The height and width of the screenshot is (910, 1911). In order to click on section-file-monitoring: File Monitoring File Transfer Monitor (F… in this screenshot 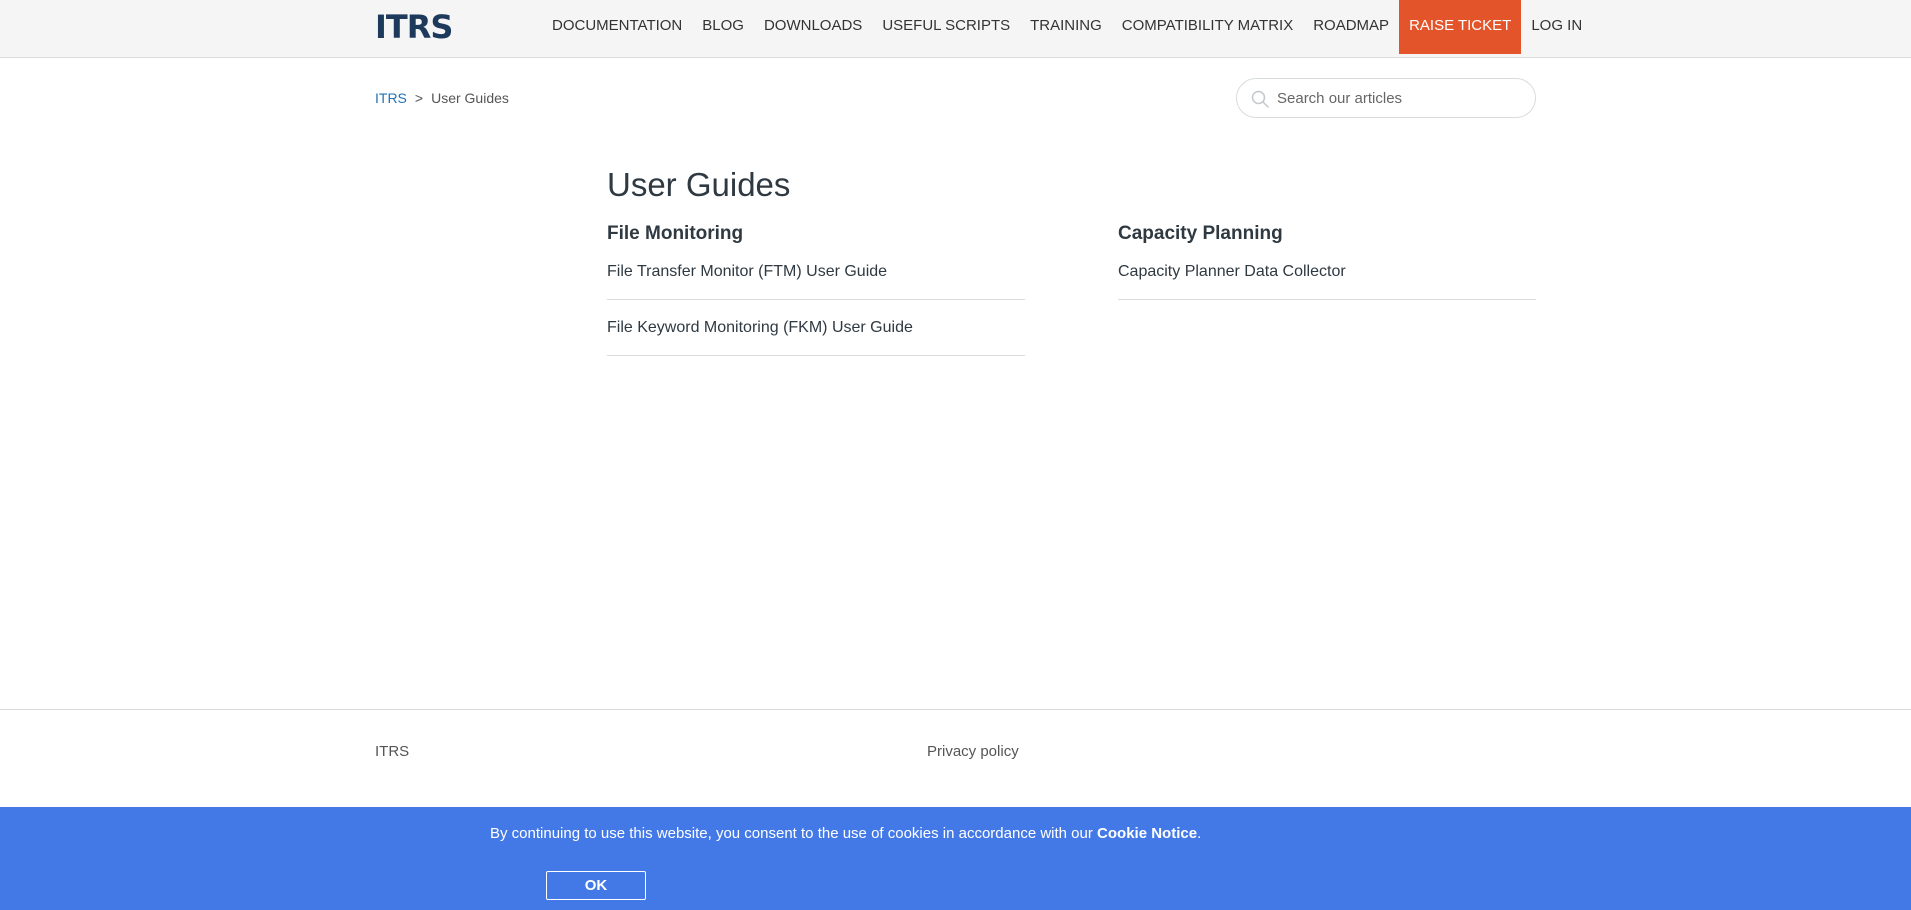, I will do `click(816, 298)`.